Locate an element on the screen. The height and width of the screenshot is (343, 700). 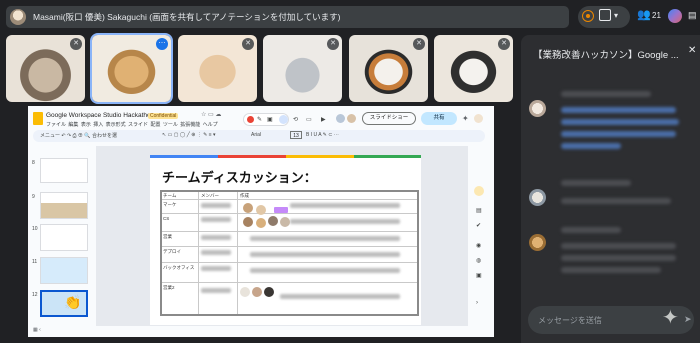
table-row-label: 営業 is located at coordinates (167, 236).